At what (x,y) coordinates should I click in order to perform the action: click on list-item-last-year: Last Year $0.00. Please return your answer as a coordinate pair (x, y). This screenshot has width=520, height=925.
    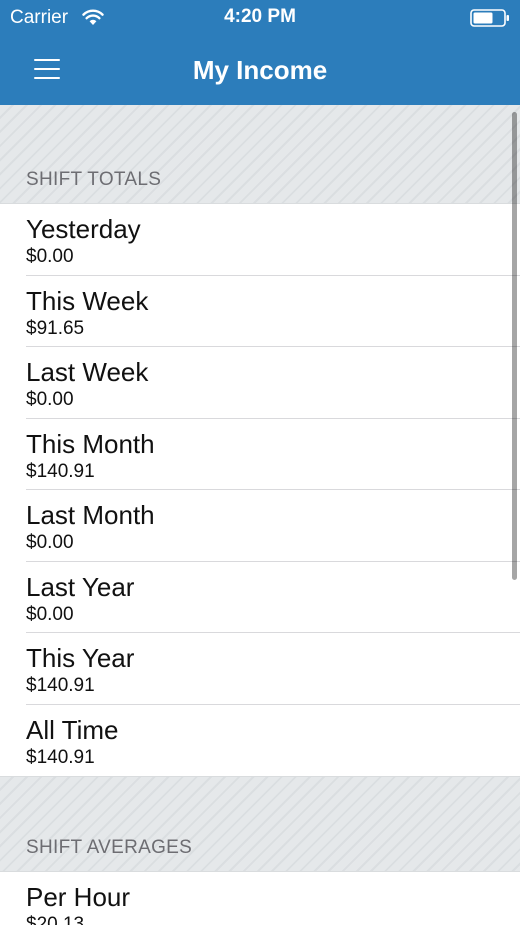
    Looking at the image, I should click on (260, 597).